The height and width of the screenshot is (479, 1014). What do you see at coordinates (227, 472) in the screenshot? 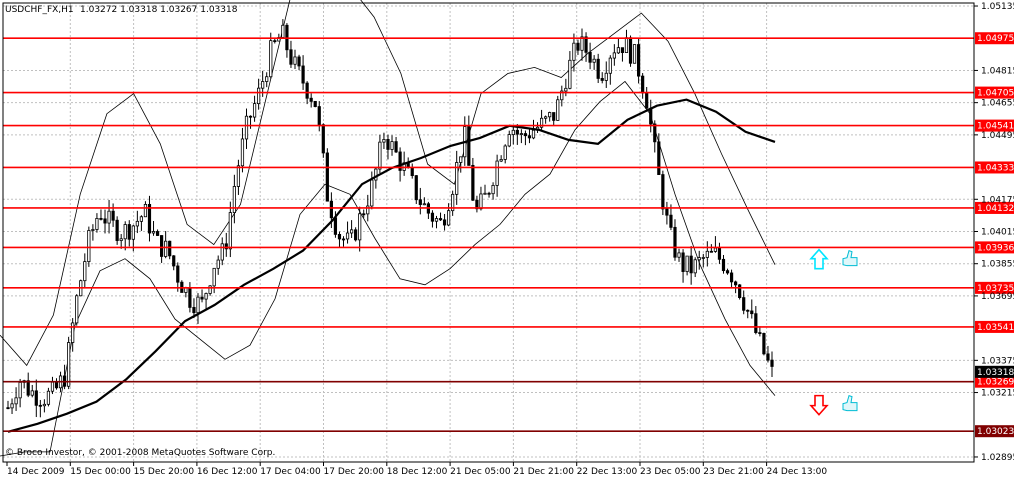
I see `x-tick-label: 16 Dec 12:00` at bounding box center [227, 472].